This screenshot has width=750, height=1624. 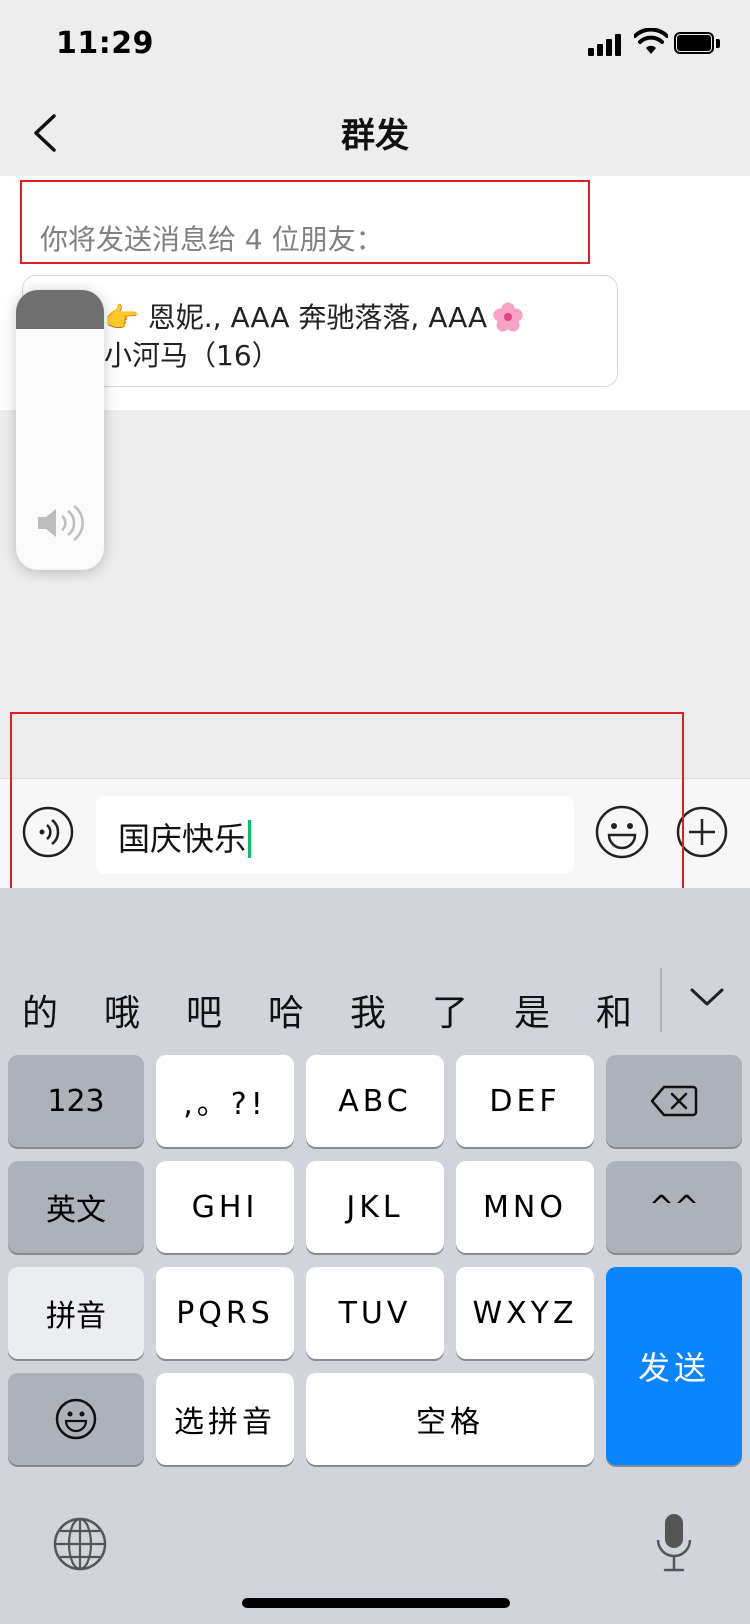 What do you see at coordinates (225, 1313) in the screenshot?
I see `key-pqrs: PQRS` at bounding box center [225, 1313].